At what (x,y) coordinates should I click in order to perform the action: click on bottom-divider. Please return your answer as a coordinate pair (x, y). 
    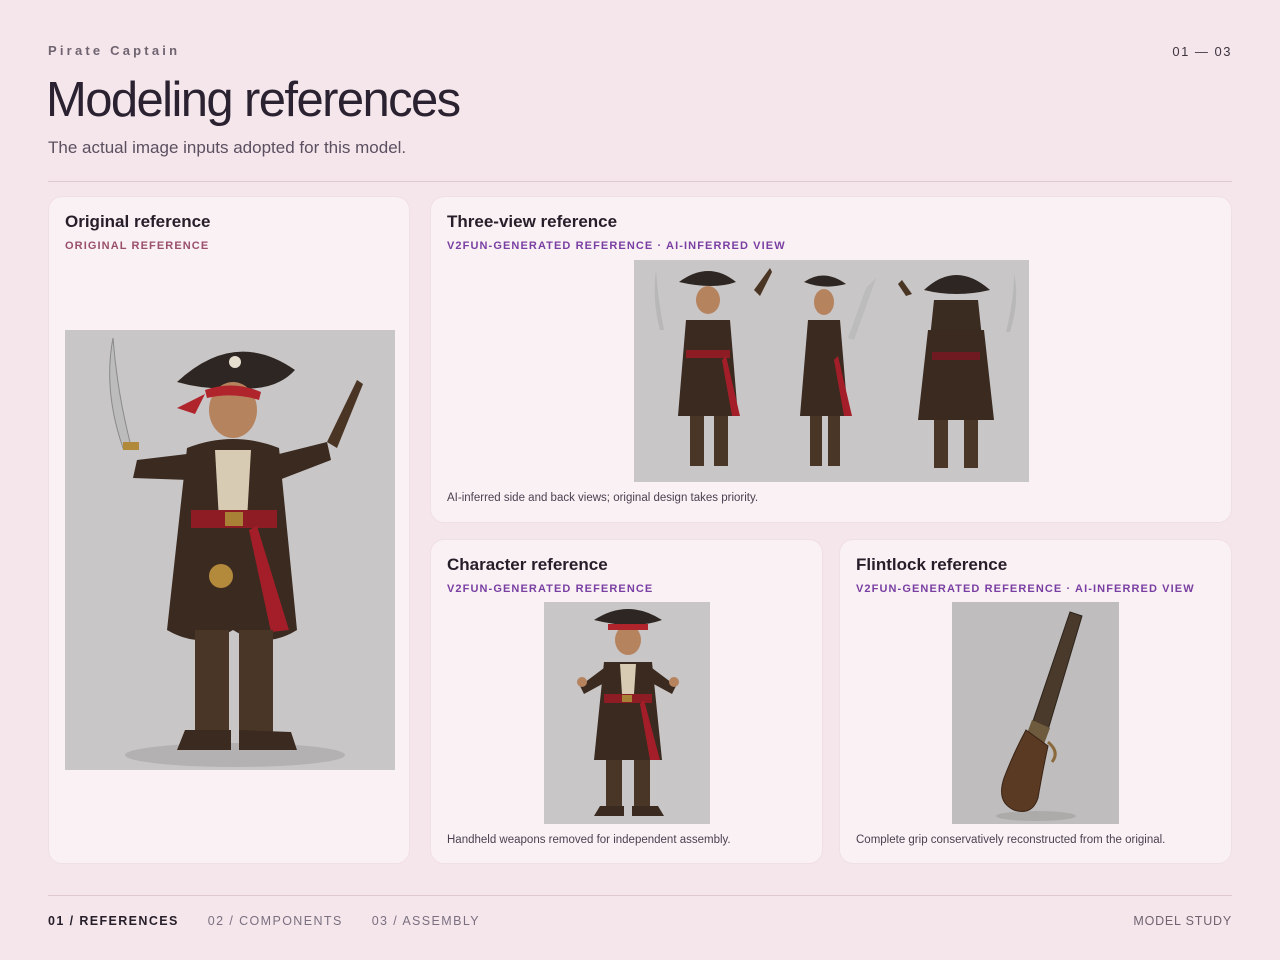
    Looking at the image, I should click on (640, 895).